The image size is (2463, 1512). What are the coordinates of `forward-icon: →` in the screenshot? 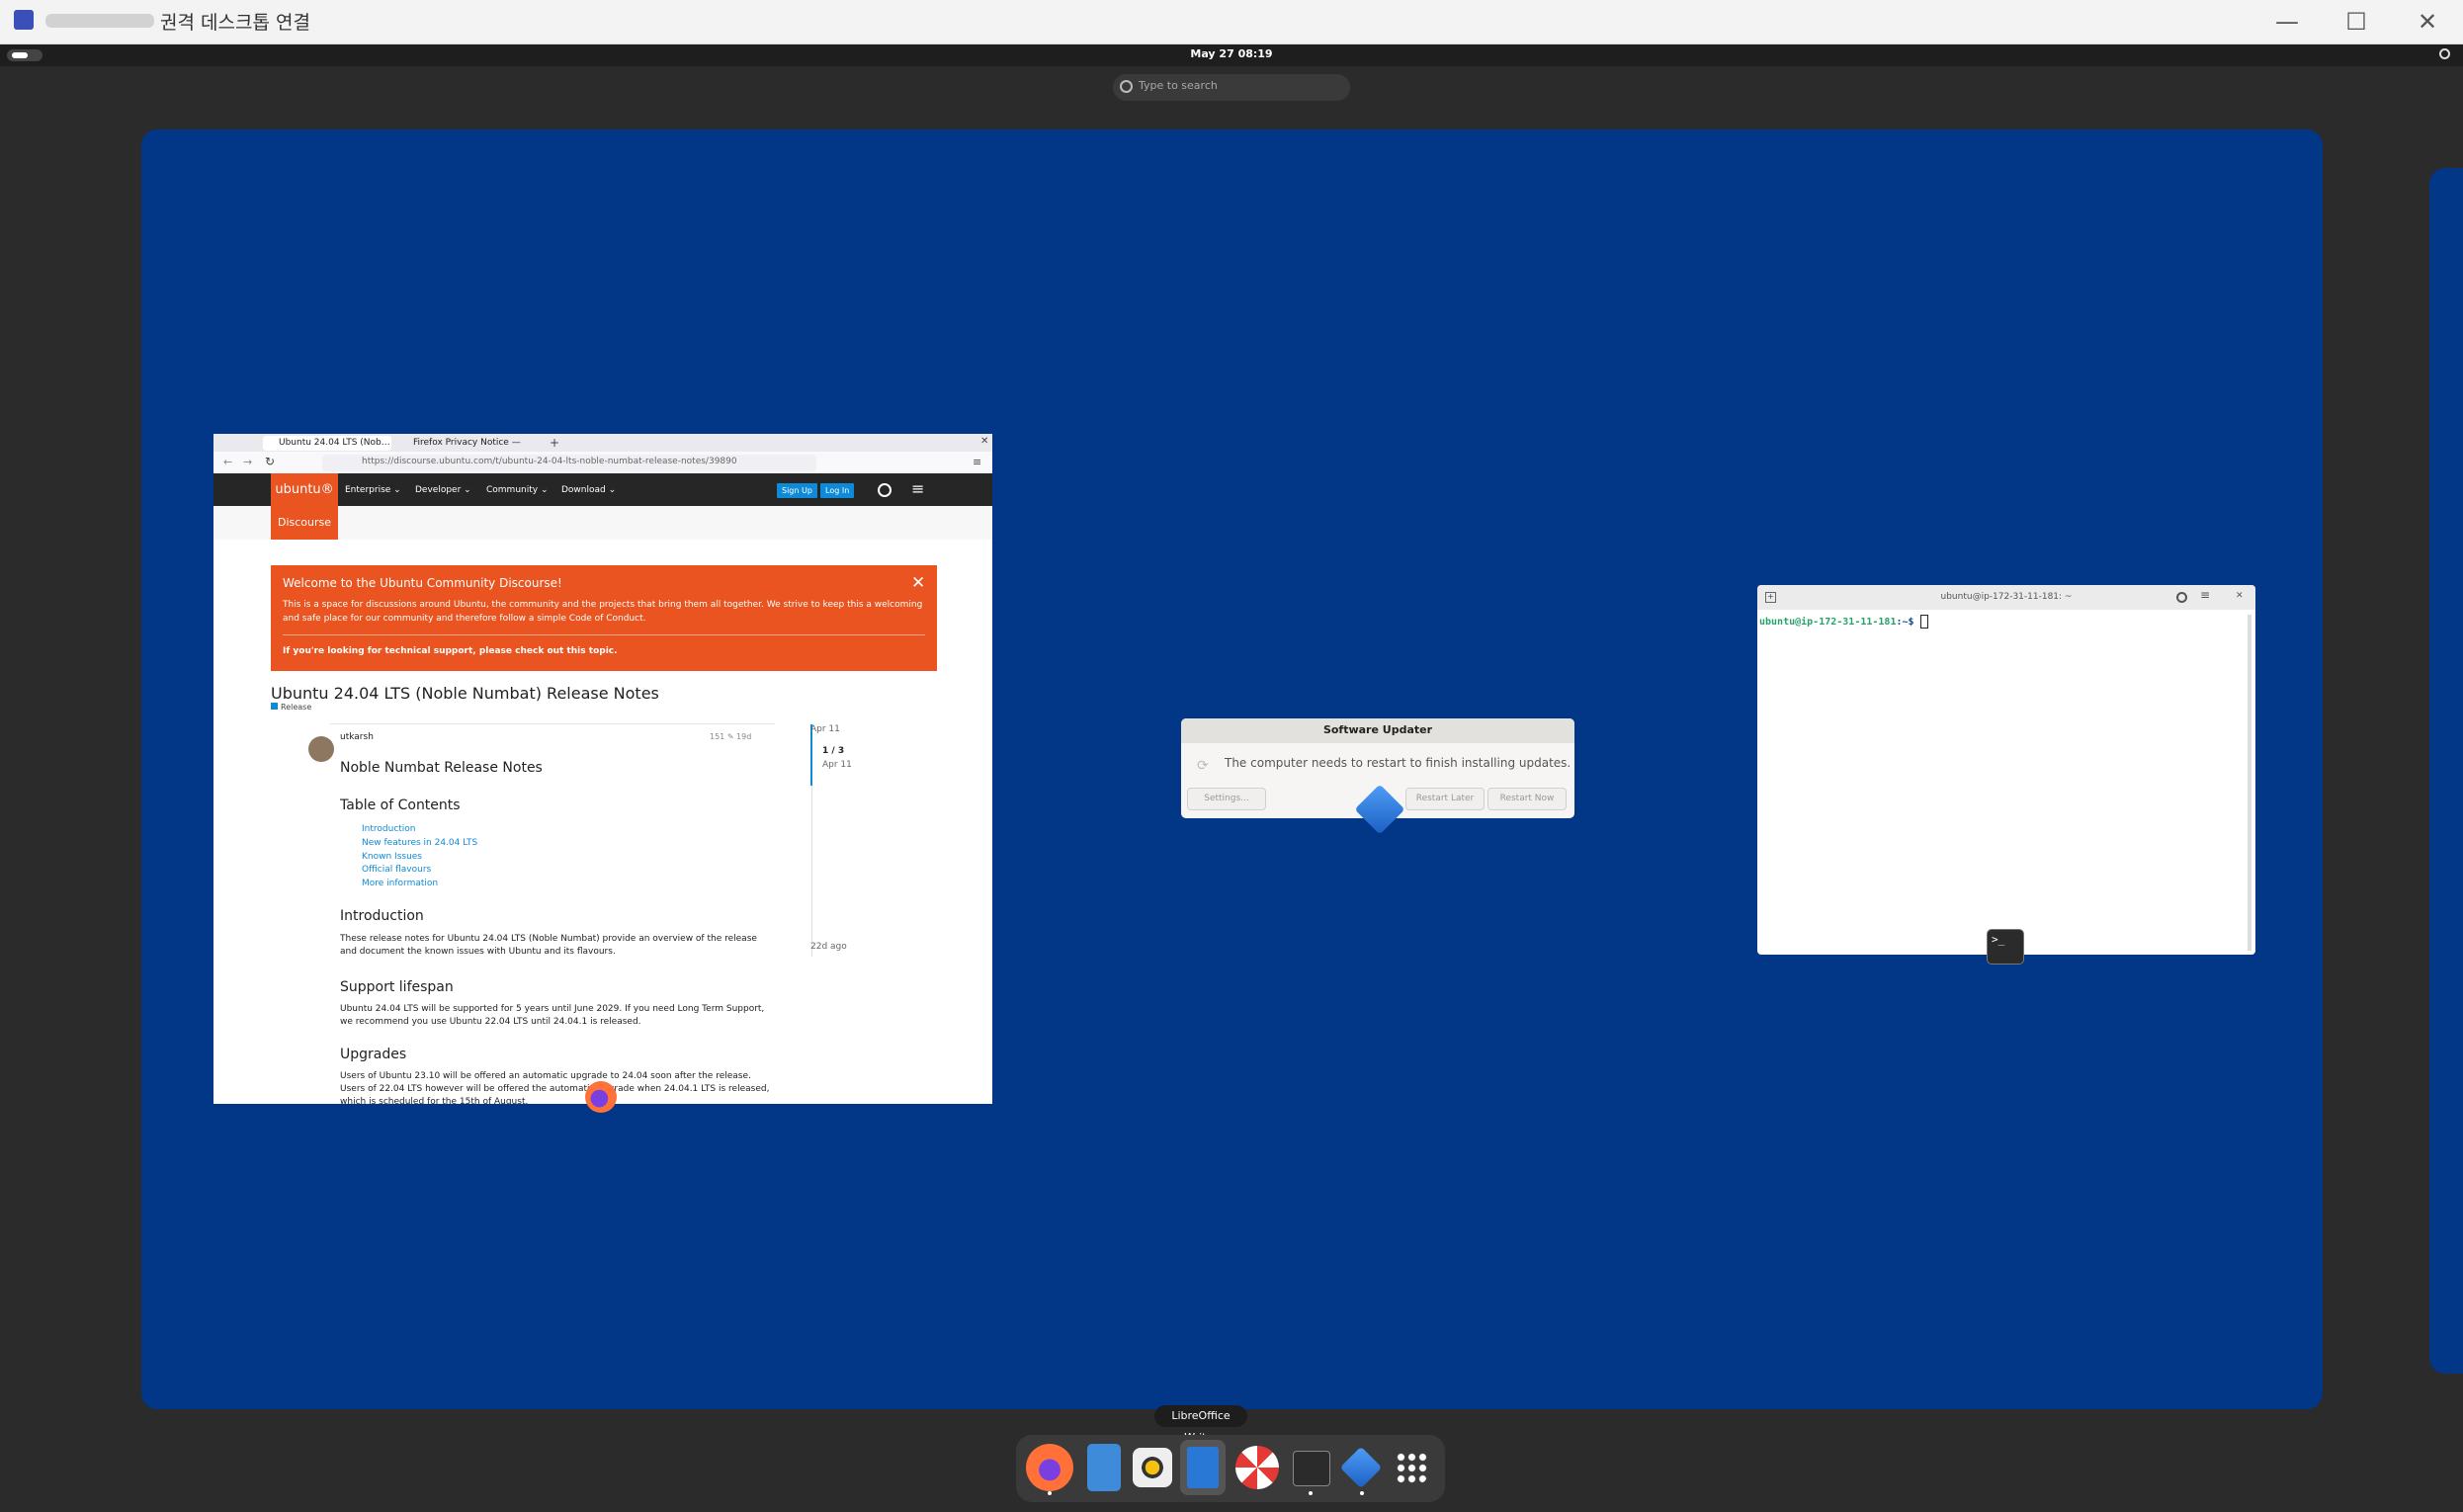 It's located at (247, 462).